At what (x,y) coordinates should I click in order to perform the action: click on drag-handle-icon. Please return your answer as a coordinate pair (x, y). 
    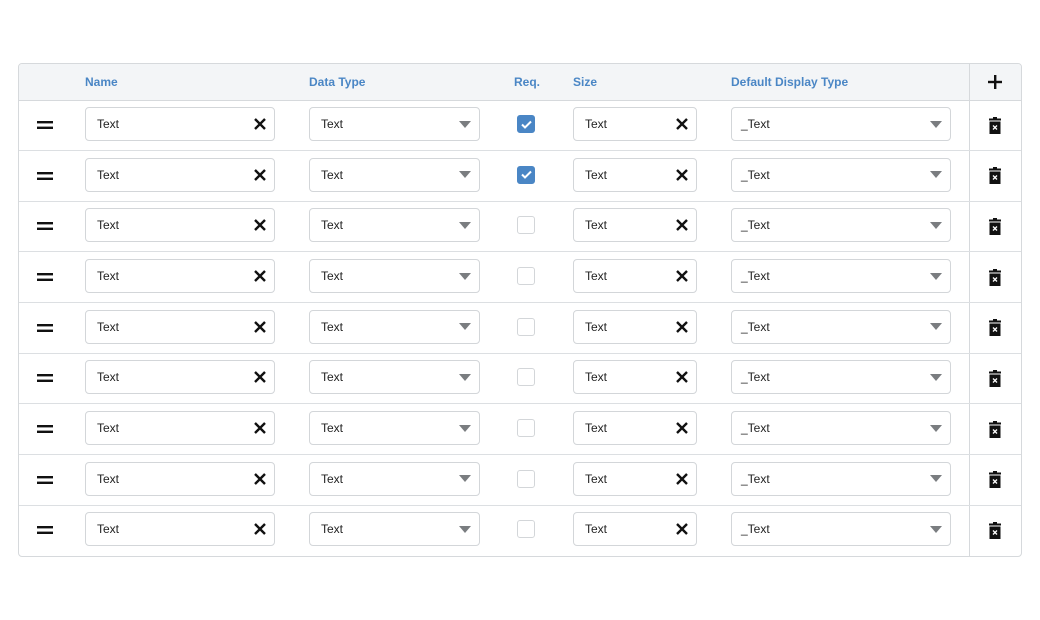
    Looking at the image, I should click on (45, 327).